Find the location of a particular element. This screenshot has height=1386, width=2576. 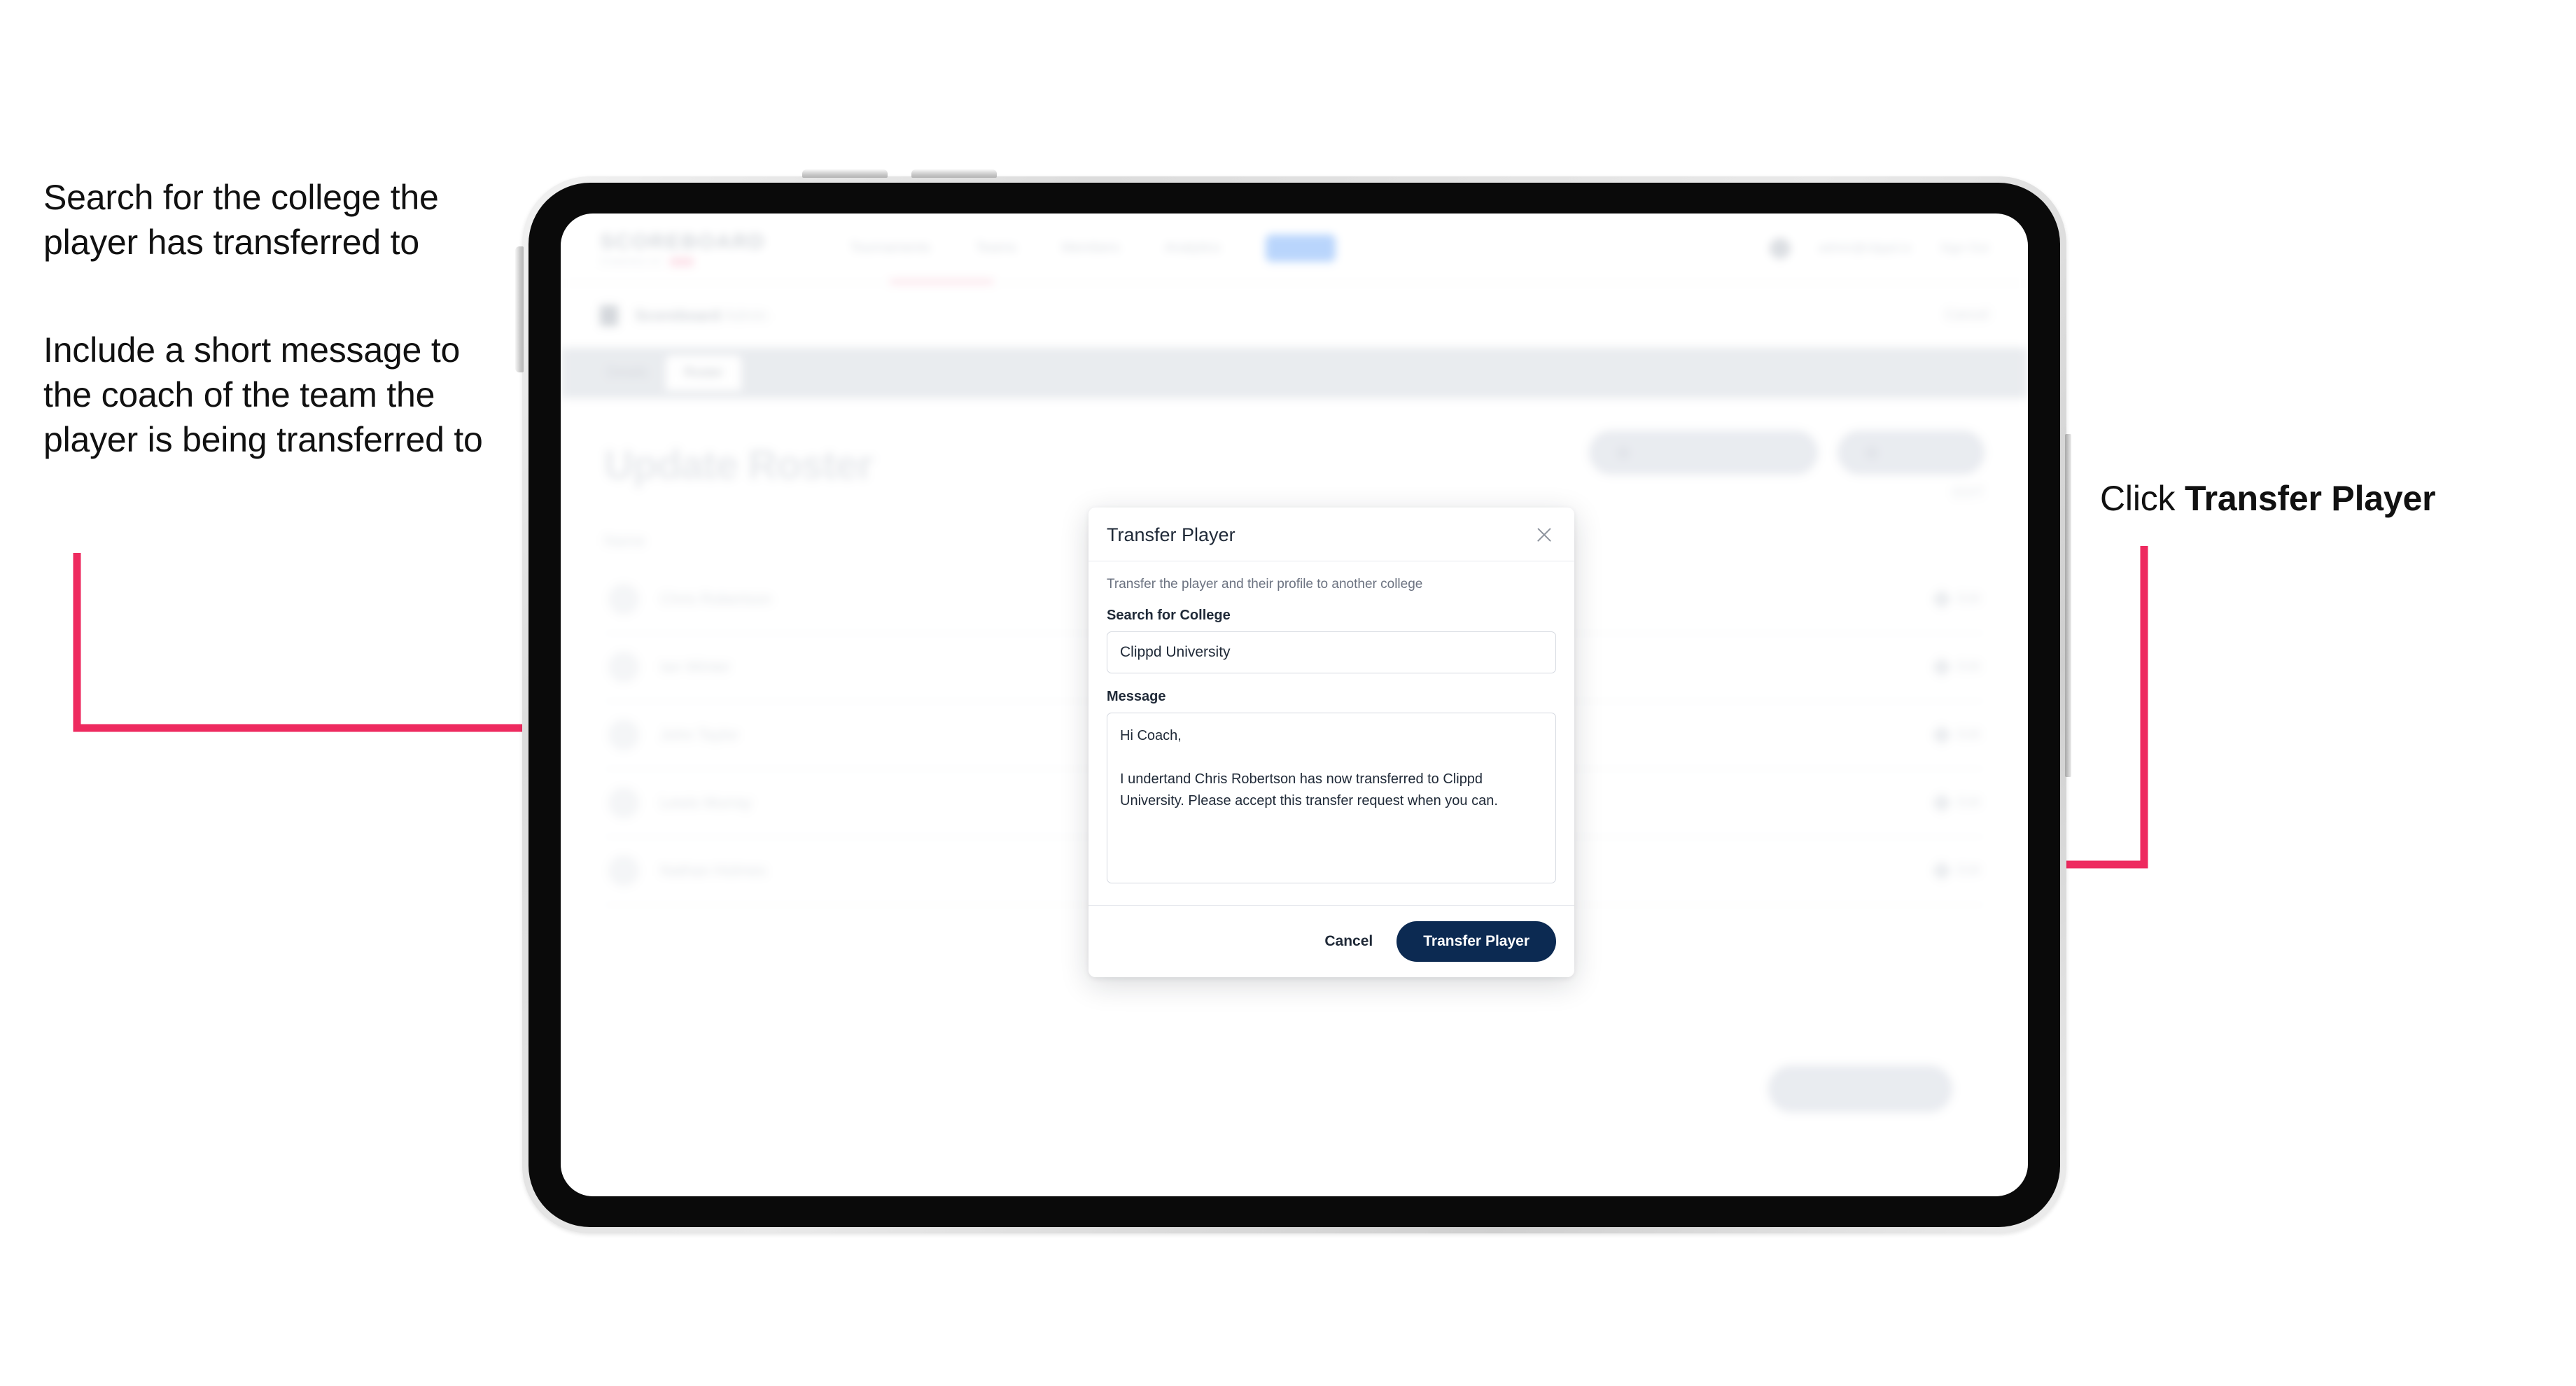

topnav-active-underline is located at coordinates (941, 282).